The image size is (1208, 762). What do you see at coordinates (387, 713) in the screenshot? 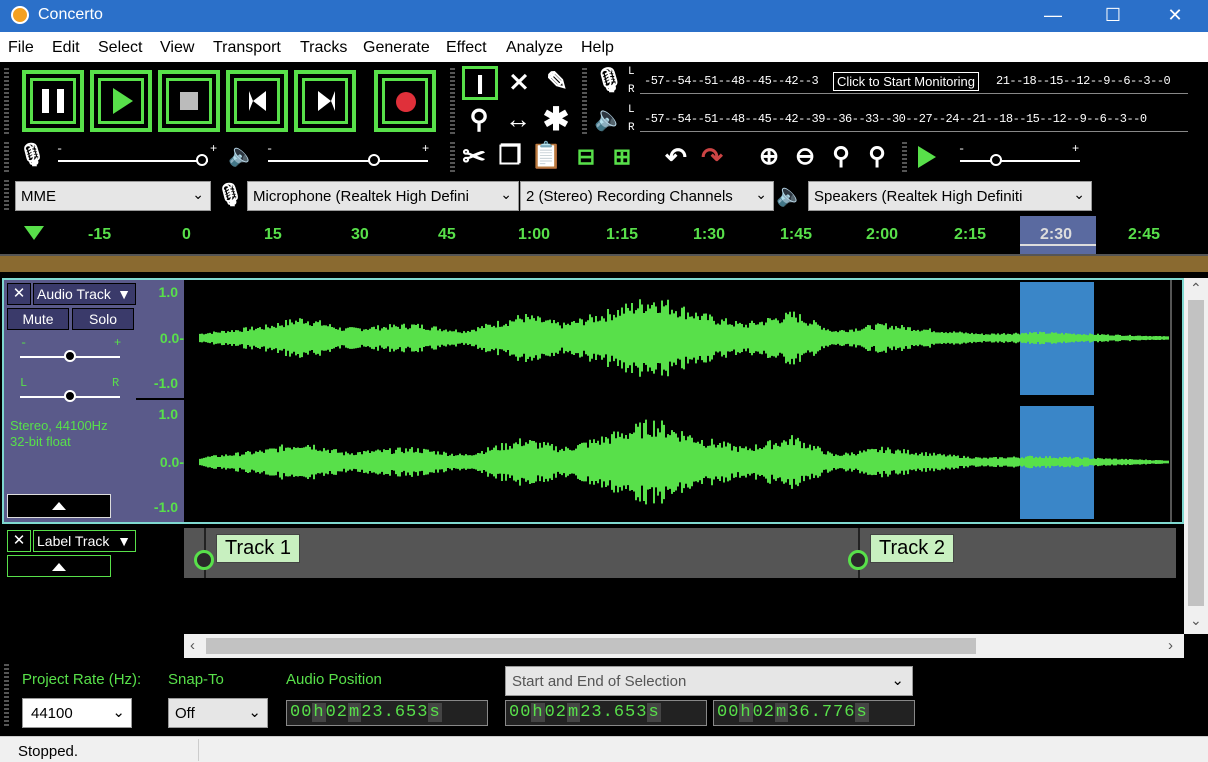
I see `audio-position-time: 00h02m23.653s` at bounding box center [387, 713].